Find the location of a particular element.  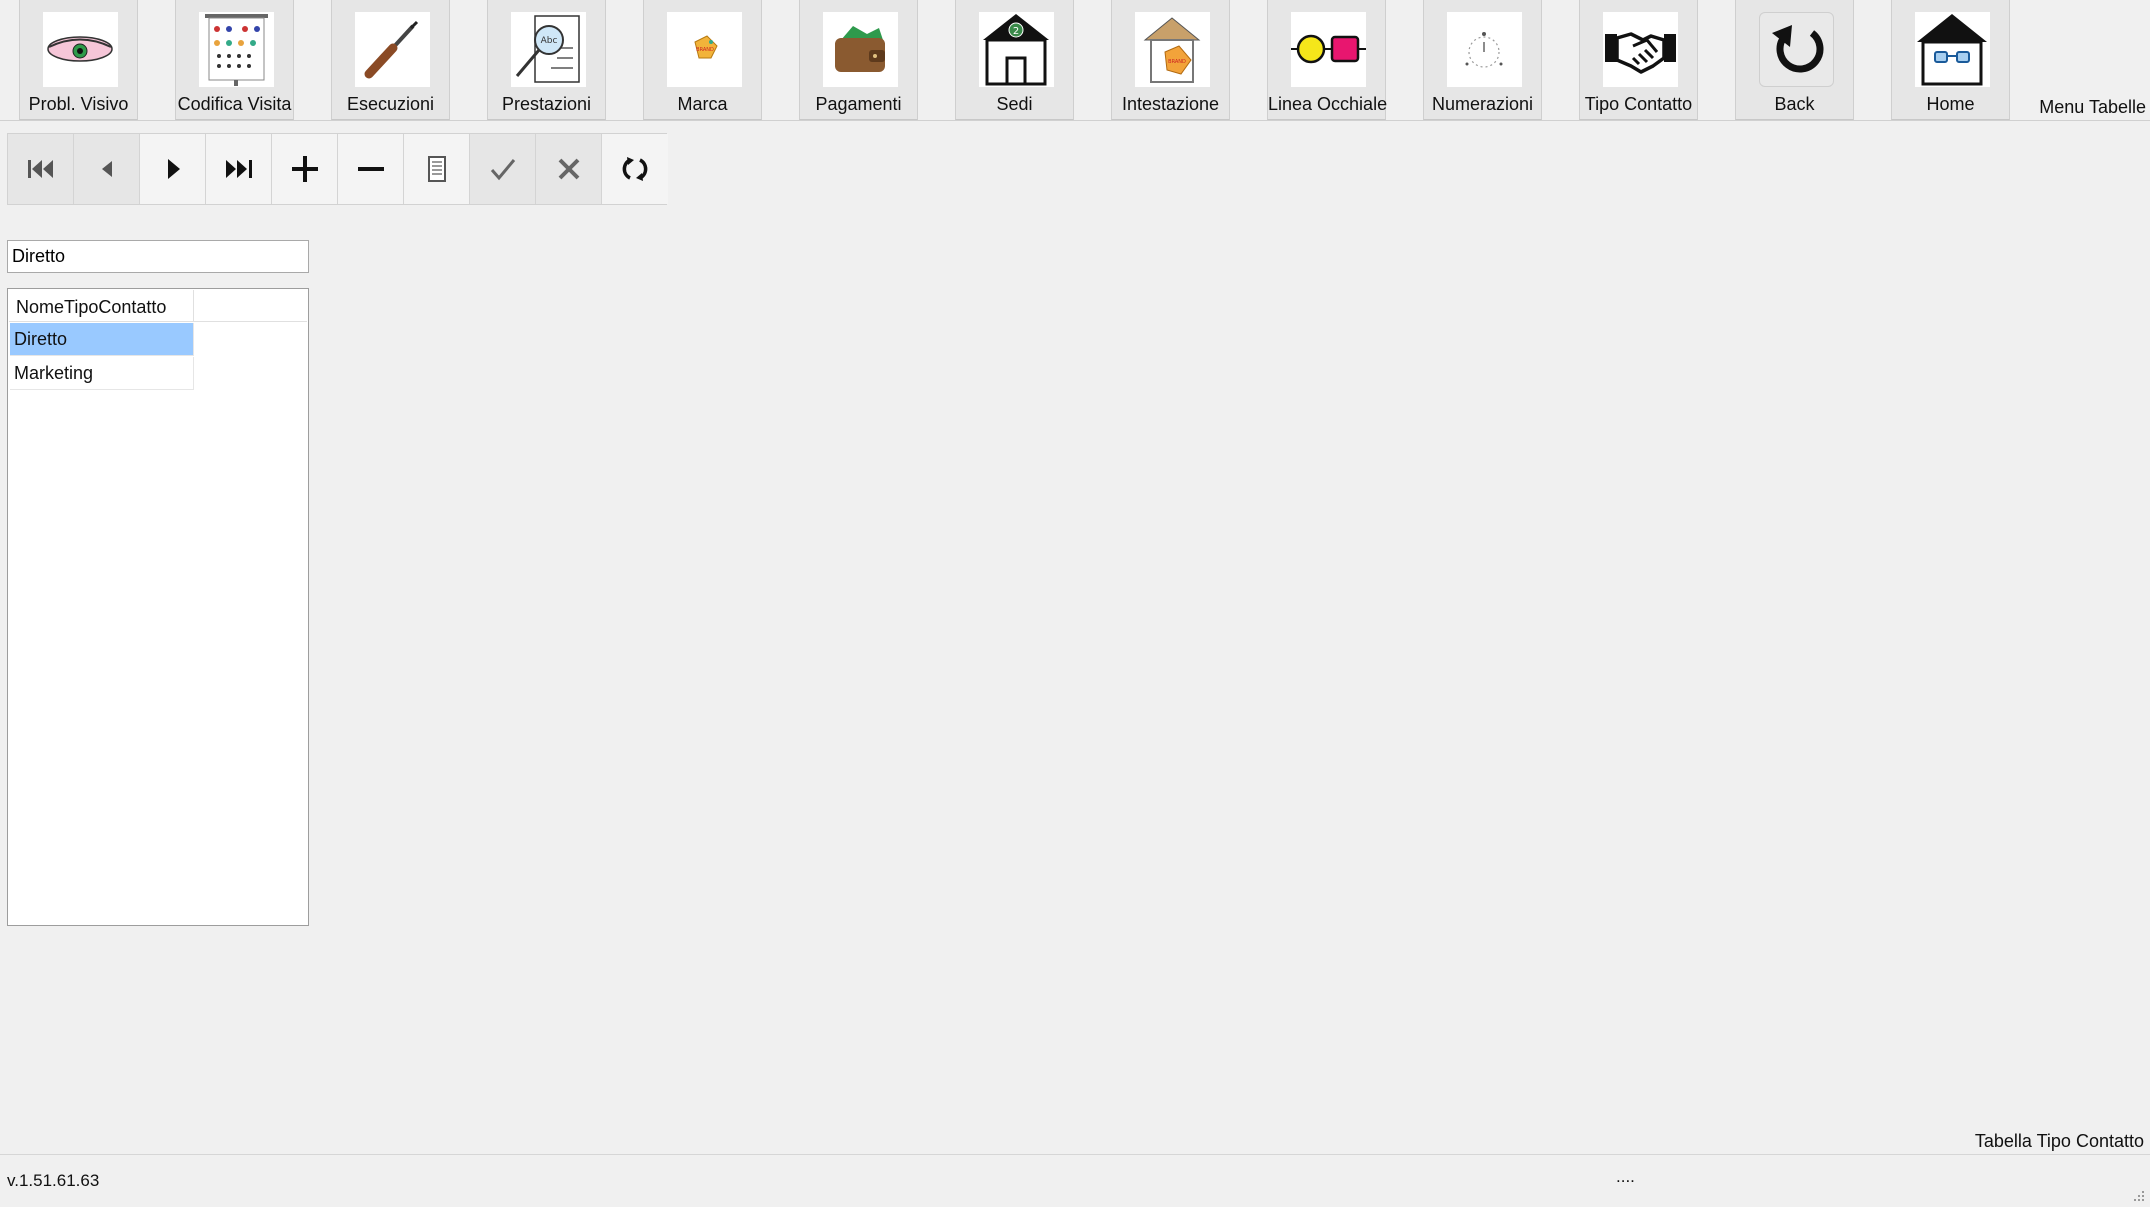

next-record-icon is located at coordinates (174, 169).